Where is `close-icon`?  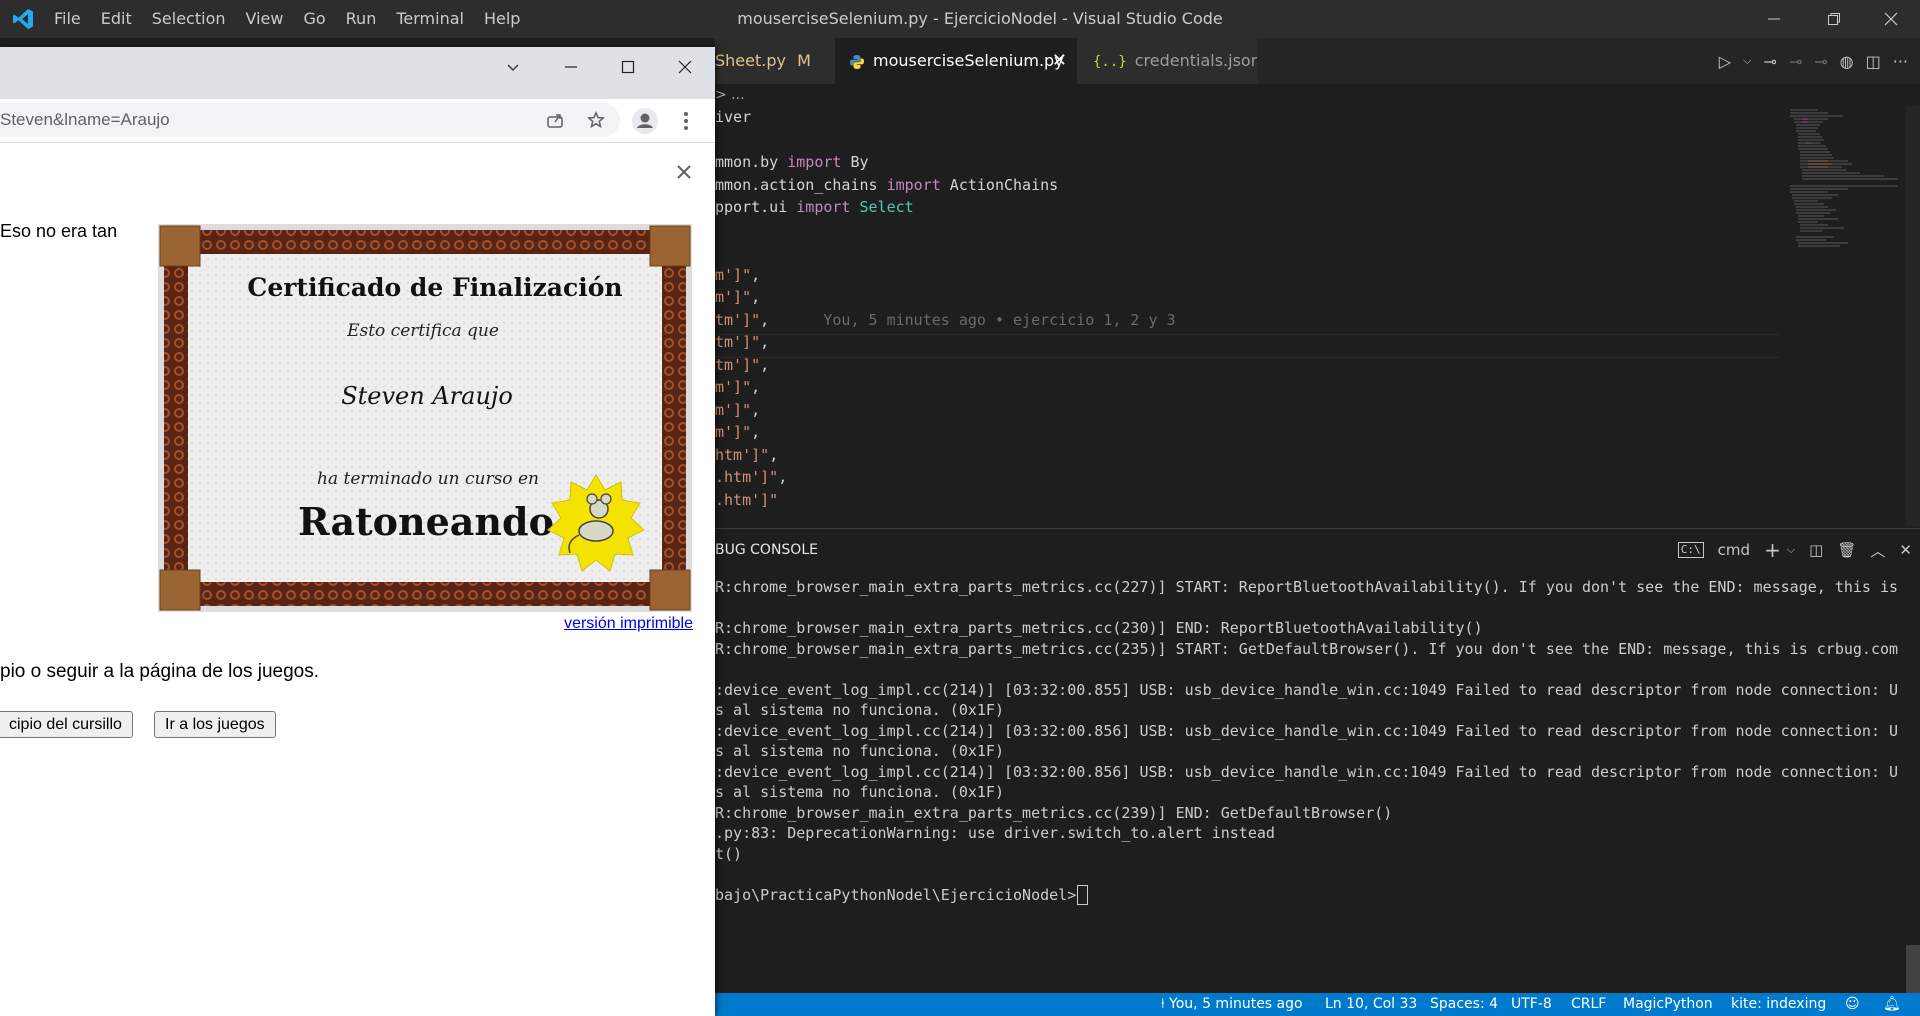 close-icon is located at coordinates (685, 67).